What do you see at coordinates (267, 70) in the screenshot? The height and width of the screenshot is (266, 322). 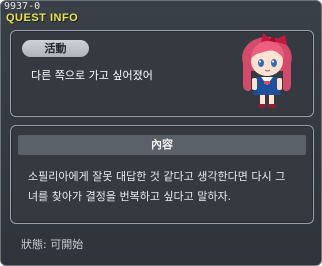 I see `npc-girl-red-hair-icon` at bounding box center [267, 70].